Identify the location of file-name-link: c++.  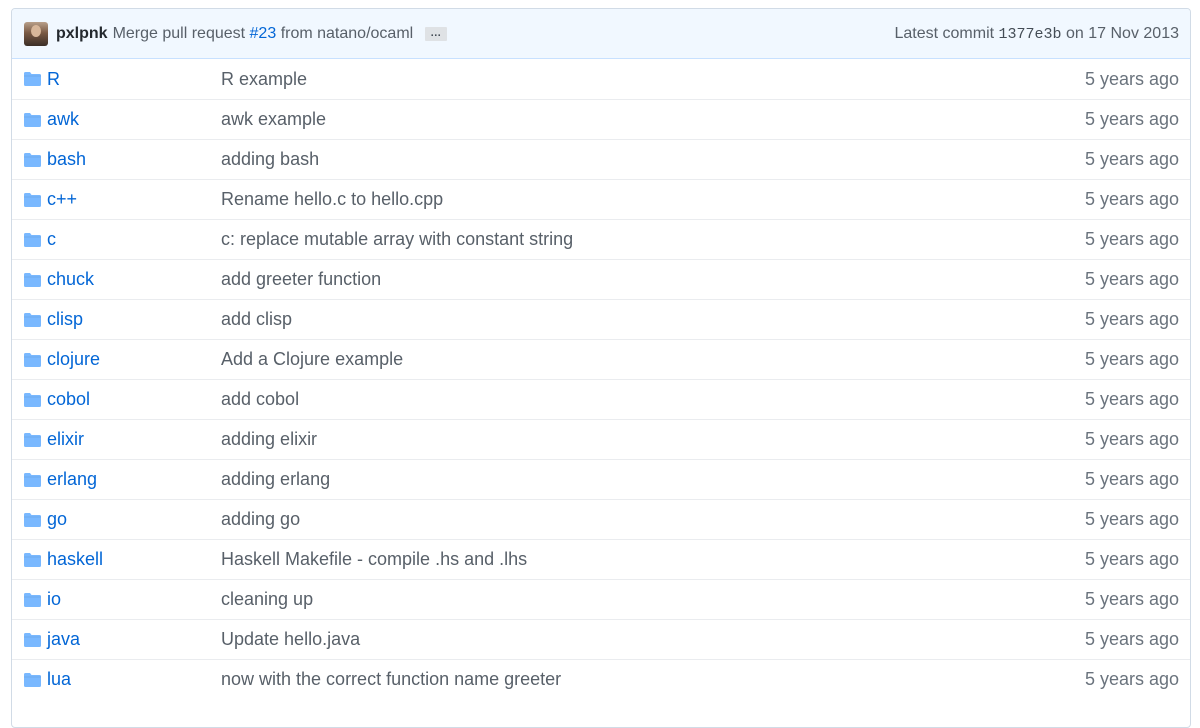
(134, 199).